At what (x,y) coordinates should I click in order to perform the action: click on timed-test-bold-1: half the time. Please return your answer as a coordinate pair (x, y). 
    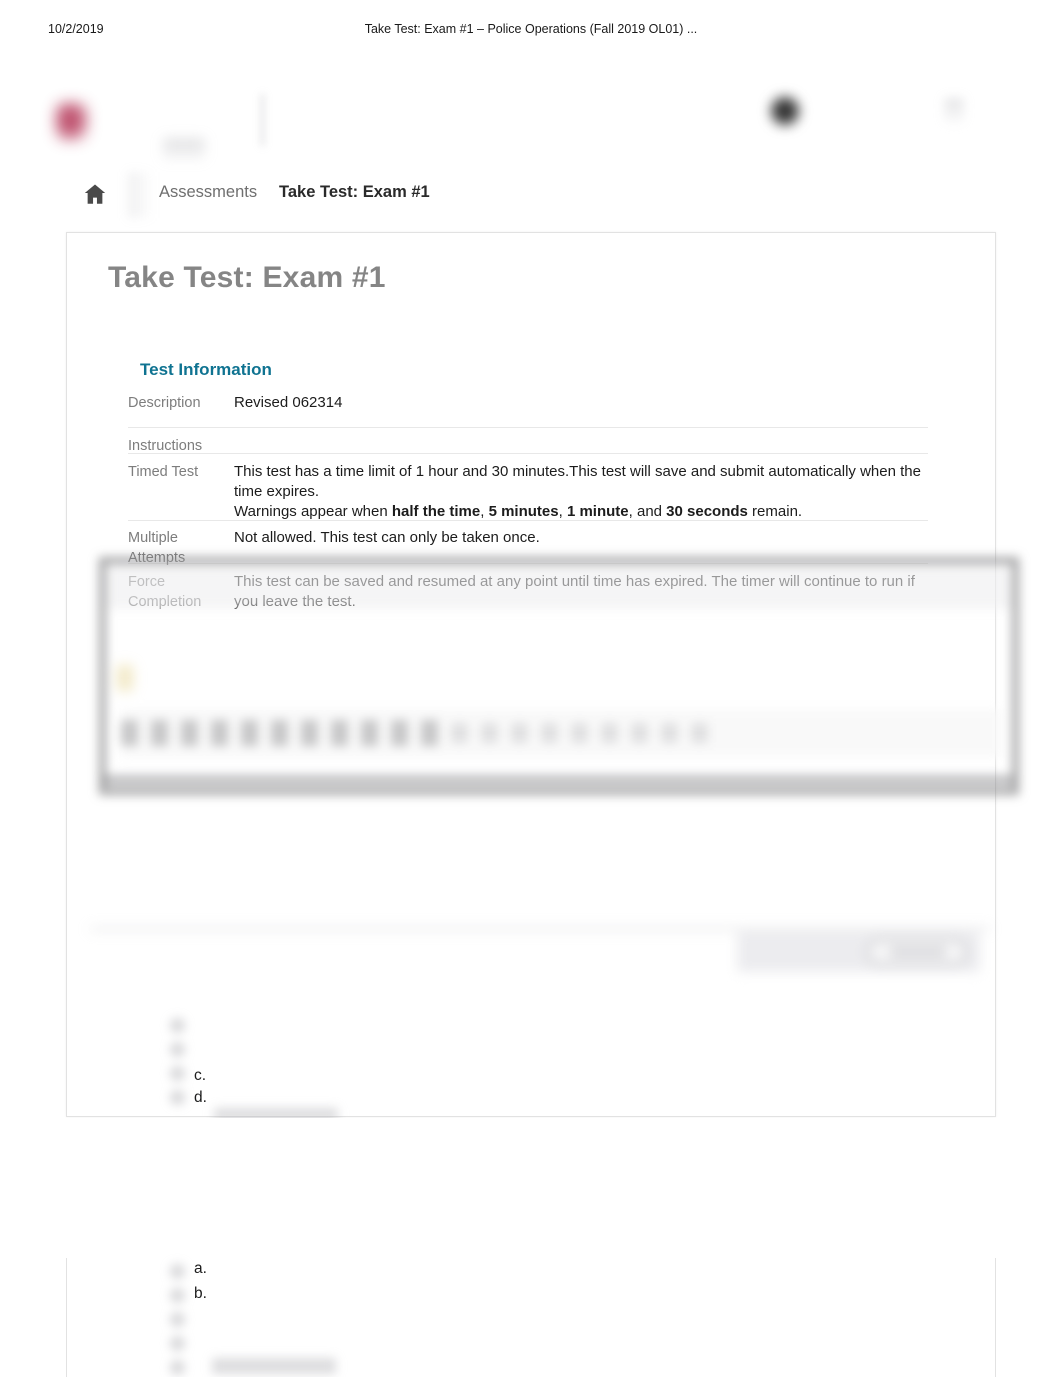
    Looking at the image, I should click on (436, 511).